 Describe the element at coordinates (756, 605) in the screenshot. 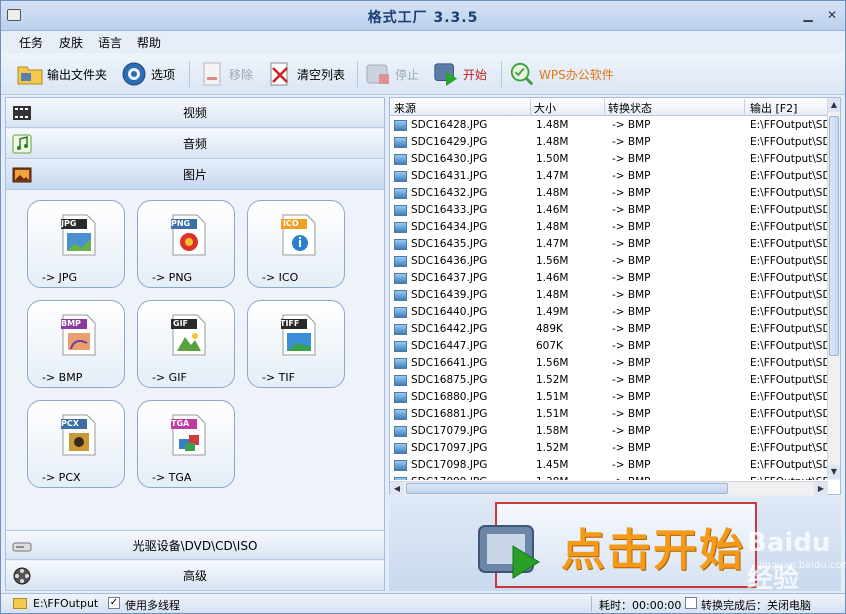

I see `after-done-label: 转换完成后：关闭电脑` at that location.